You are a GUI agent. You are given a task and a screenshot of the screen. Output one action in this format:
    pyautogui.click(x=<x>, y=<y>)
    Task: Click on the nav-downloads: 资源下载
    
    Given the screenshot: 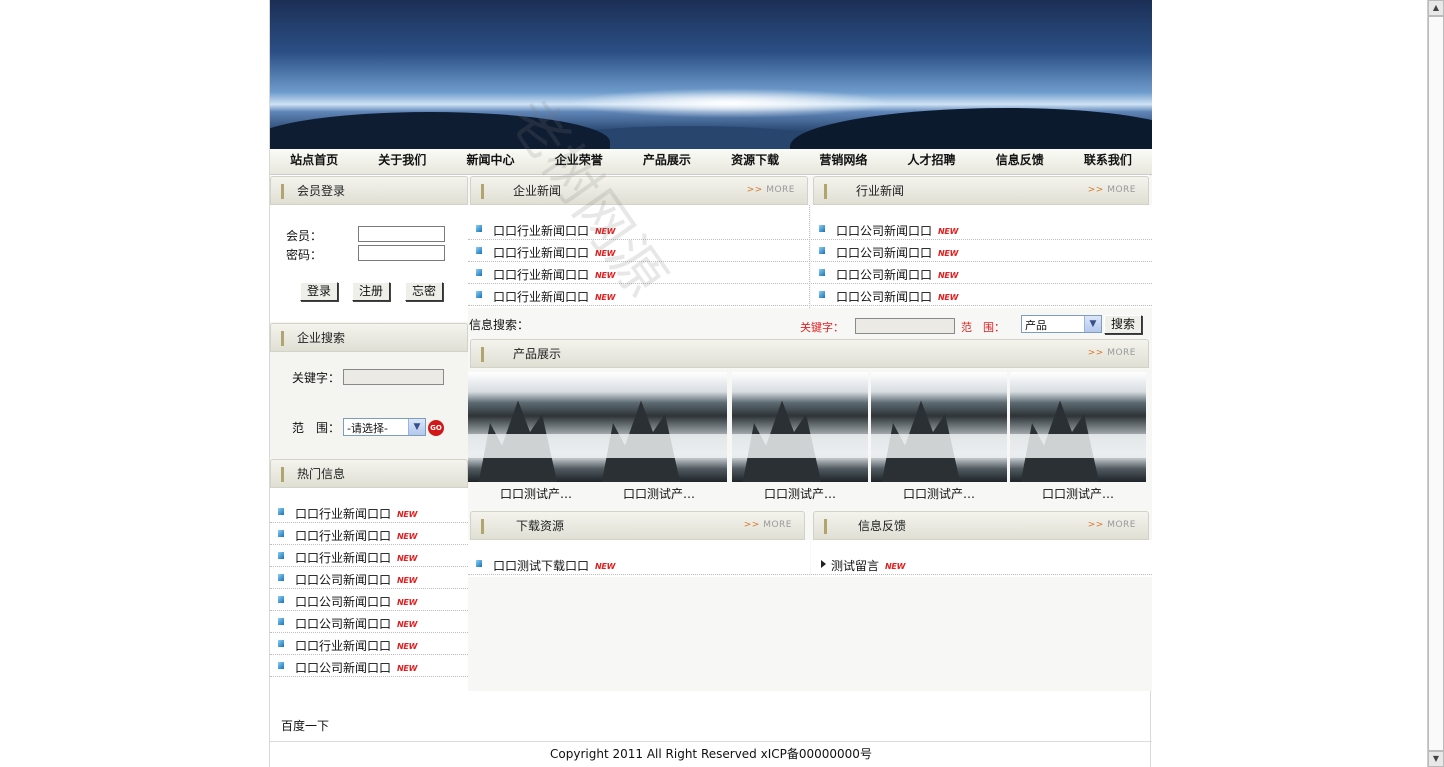 What is the action you would take?
    pyautogui.click(x=755, y=161)
    